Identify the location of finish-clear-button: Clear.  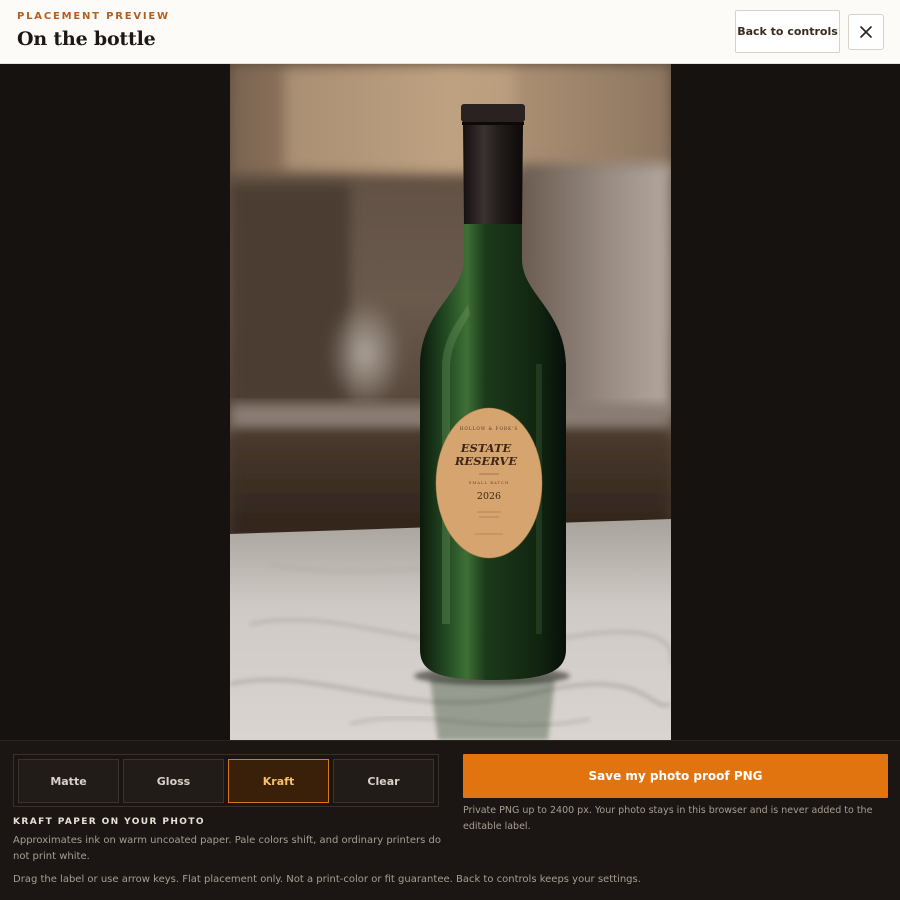
(383, 781).